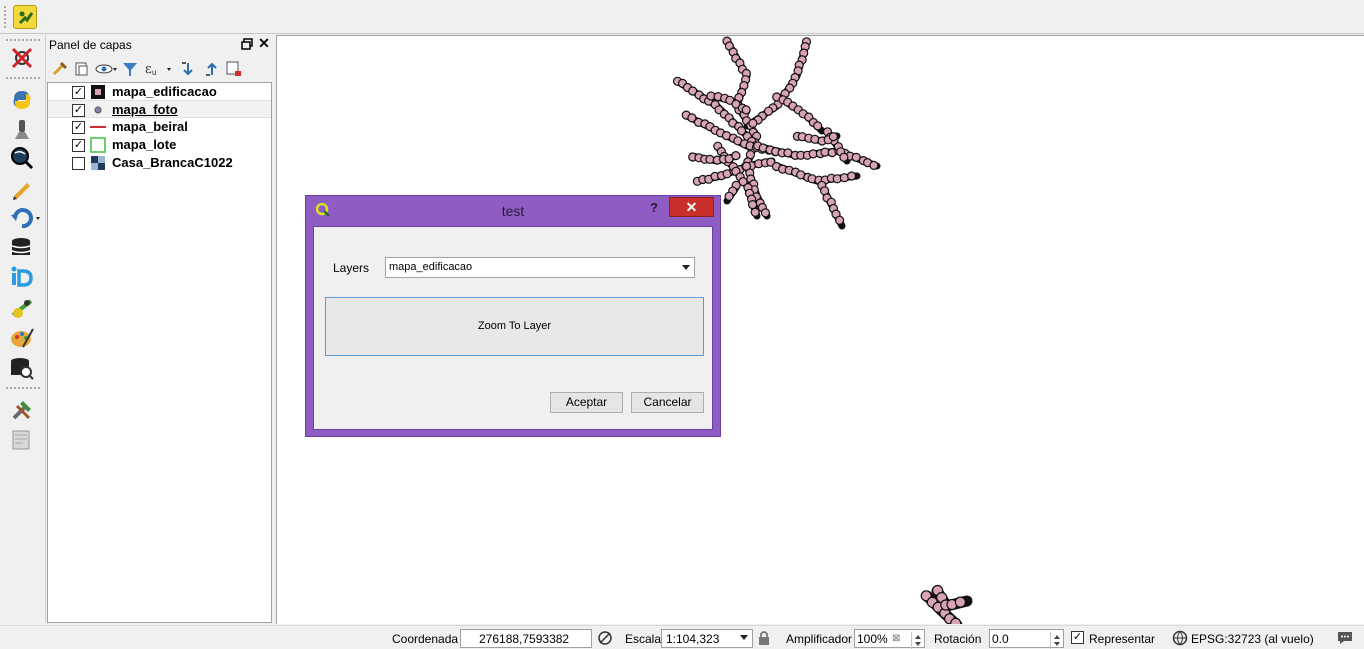  Describe the element at coordinates (819, 639) in the screenshot. I see `magnifier-label: Amplificador` at that location.